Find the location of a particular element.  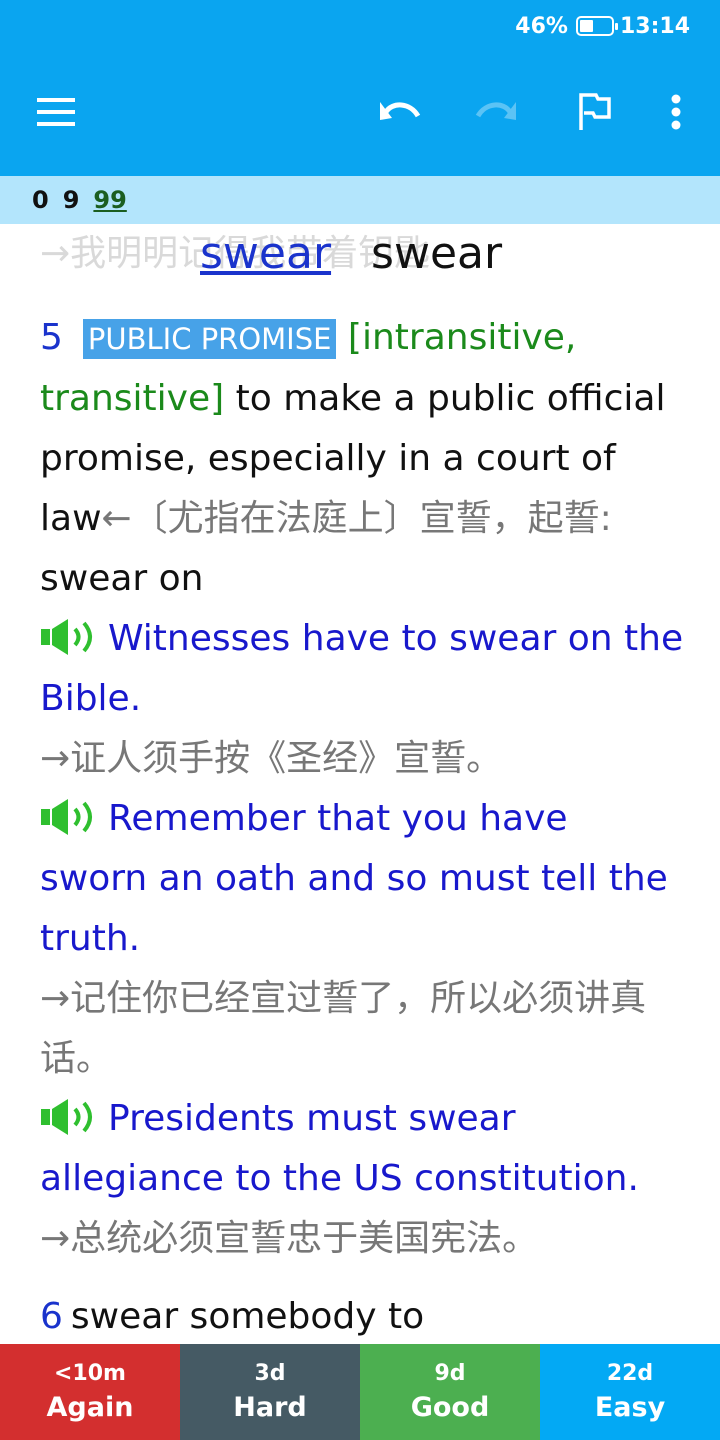

battery-icon is located at coordinates (596, 26).